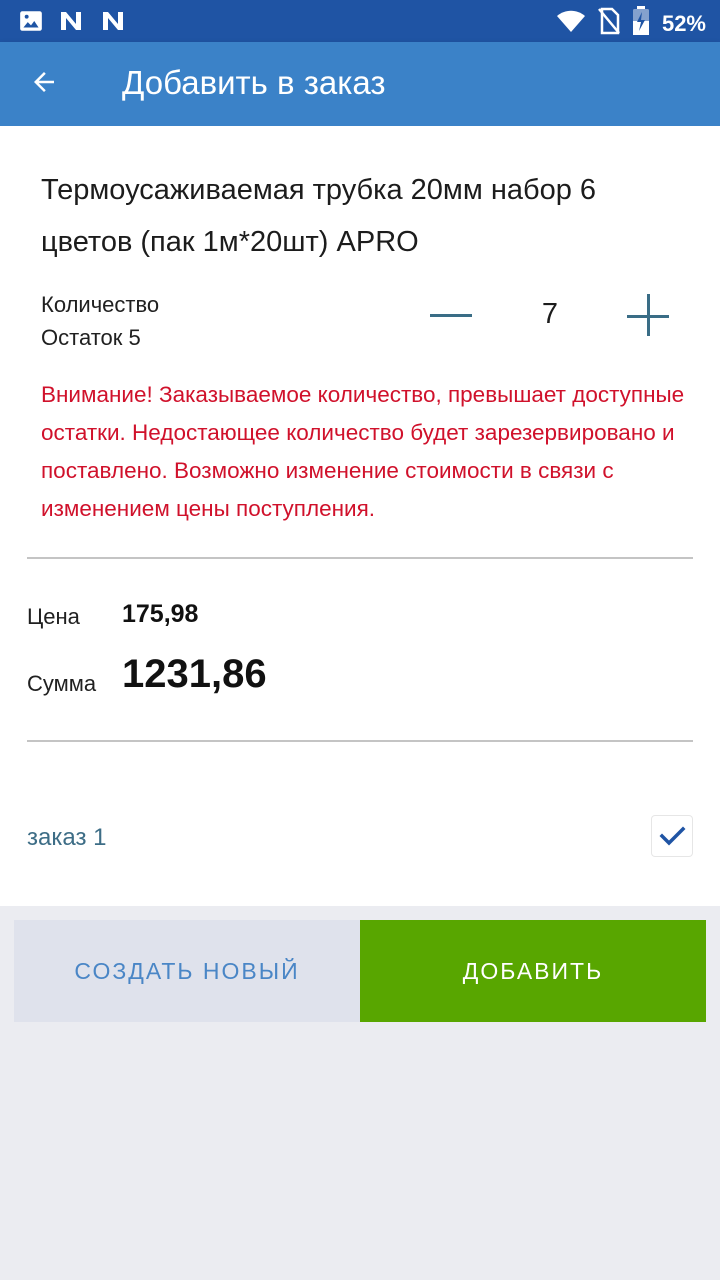 This screenshot has height=1280, width=720. What do you see at coordinates (360, 21) in the screenshot?
I see `status-bar: 52%` at bounding box center [360, 21].